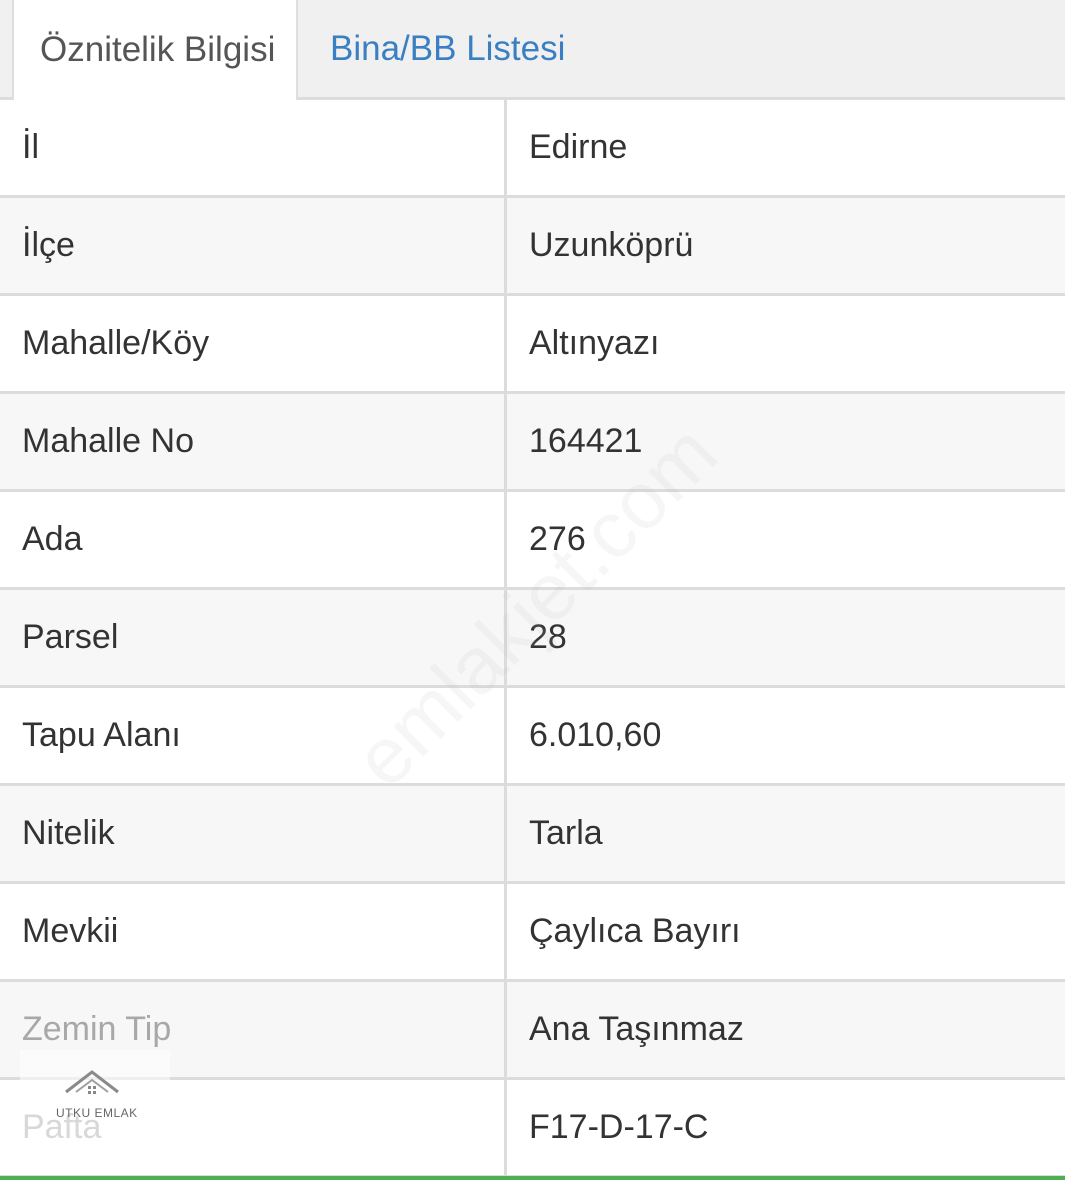  I want to click on table-row: Tapu Alanı 6.010,60, so click(532, 737).